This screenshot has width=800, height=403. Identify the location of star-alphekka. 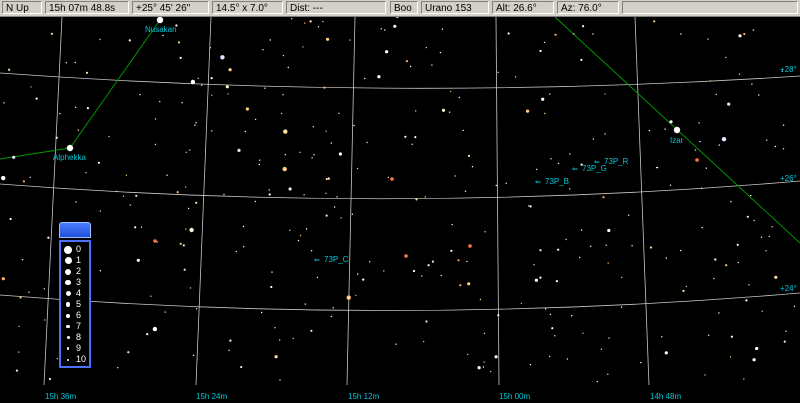
(70, 148).